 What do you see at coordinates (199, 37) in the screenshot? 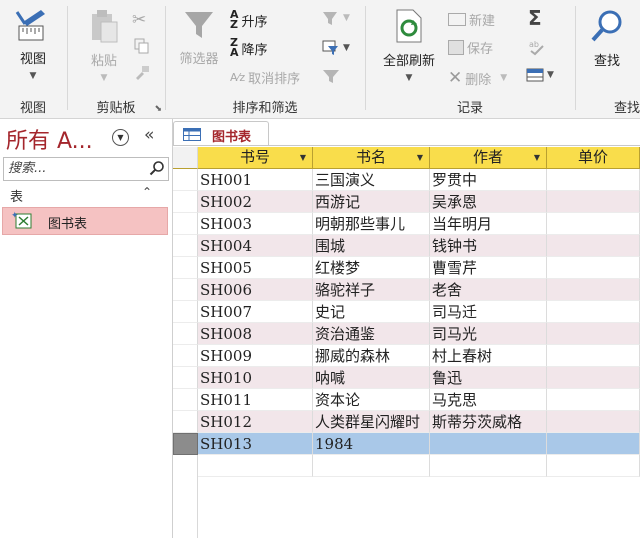
I see `filter-button: 筛选器` at bounding box center [199, 37].